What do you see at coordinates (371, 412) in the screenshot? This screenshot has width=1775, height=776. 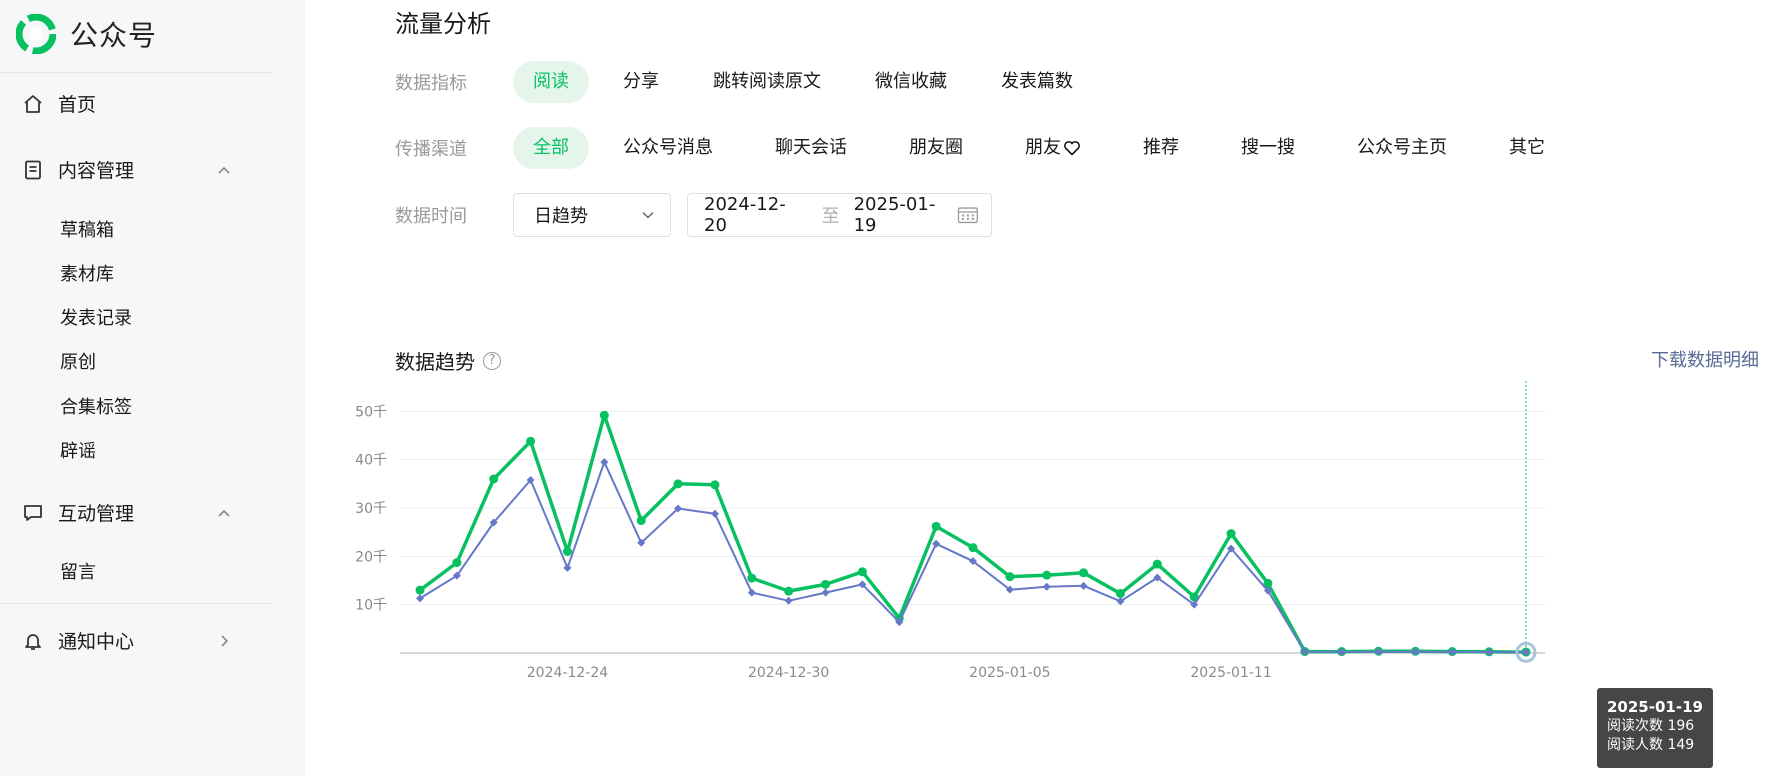 I see `y-tick-label: 50千` at bounding box center [371, 412].